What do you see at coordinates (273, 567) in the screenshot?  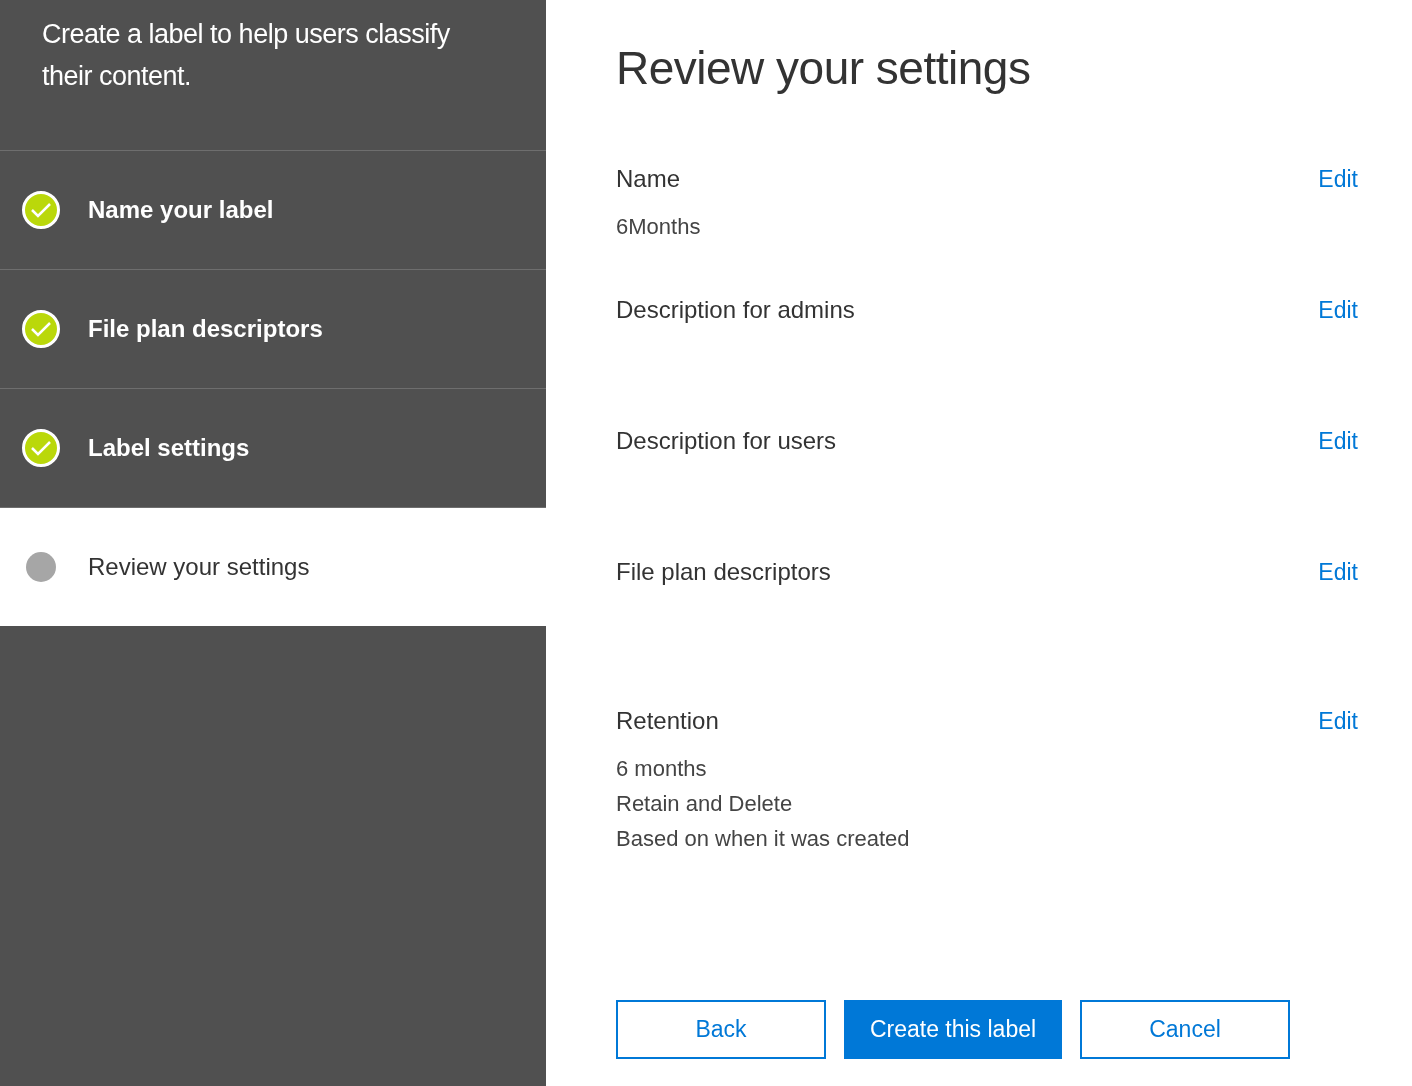 I see `wizard-step: Review your settings` at bounding box center [273, 567].